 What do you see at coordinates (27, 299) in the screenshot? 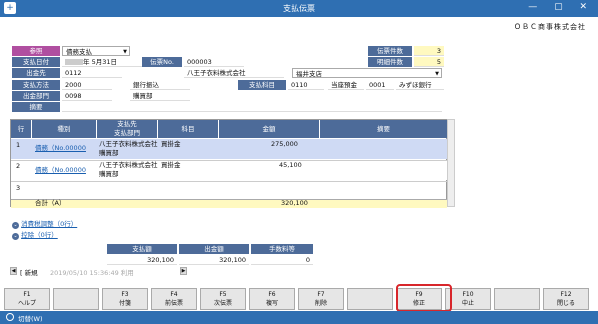
I see `fkey-button: F1 ヘルプ` at bounding box center [27, 299].